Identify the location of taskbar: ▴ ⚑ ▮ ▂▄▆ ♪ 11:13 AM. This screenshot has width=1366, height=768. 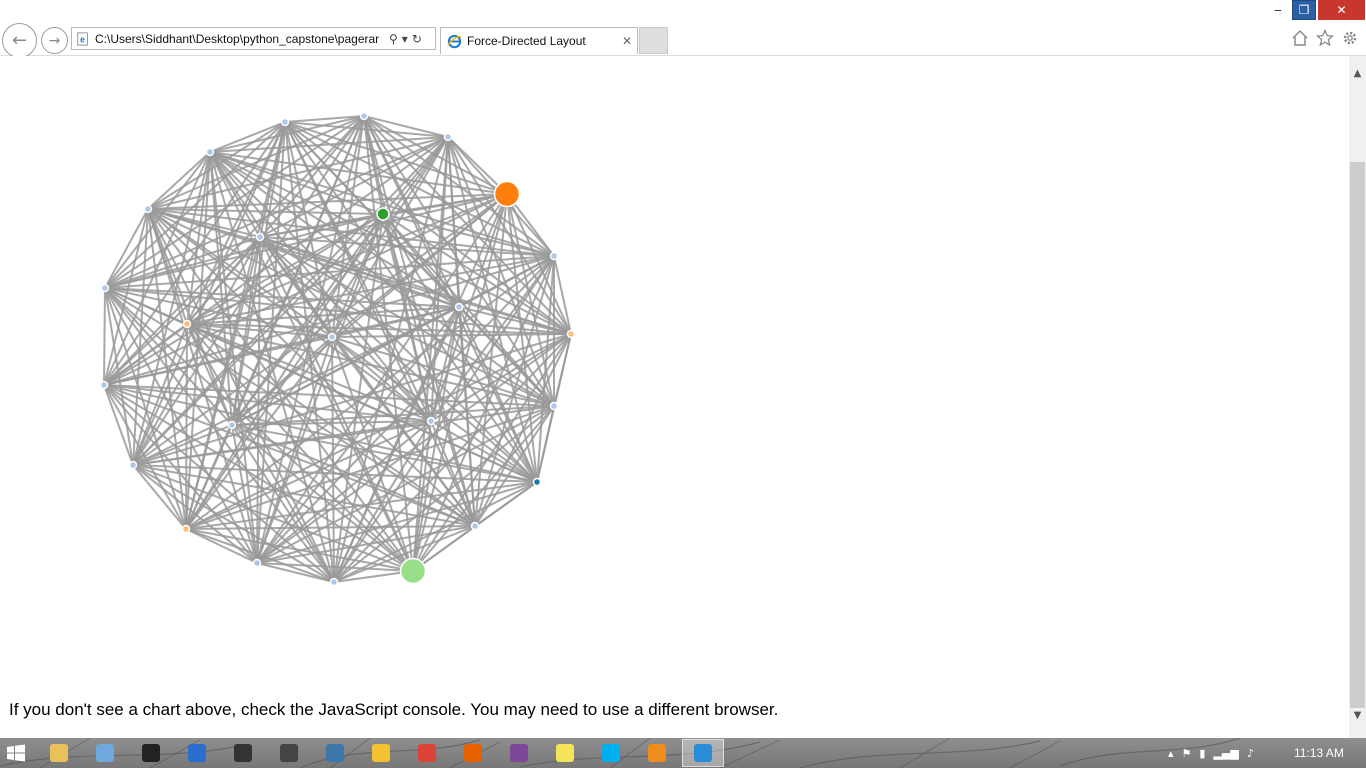
(683, 753).